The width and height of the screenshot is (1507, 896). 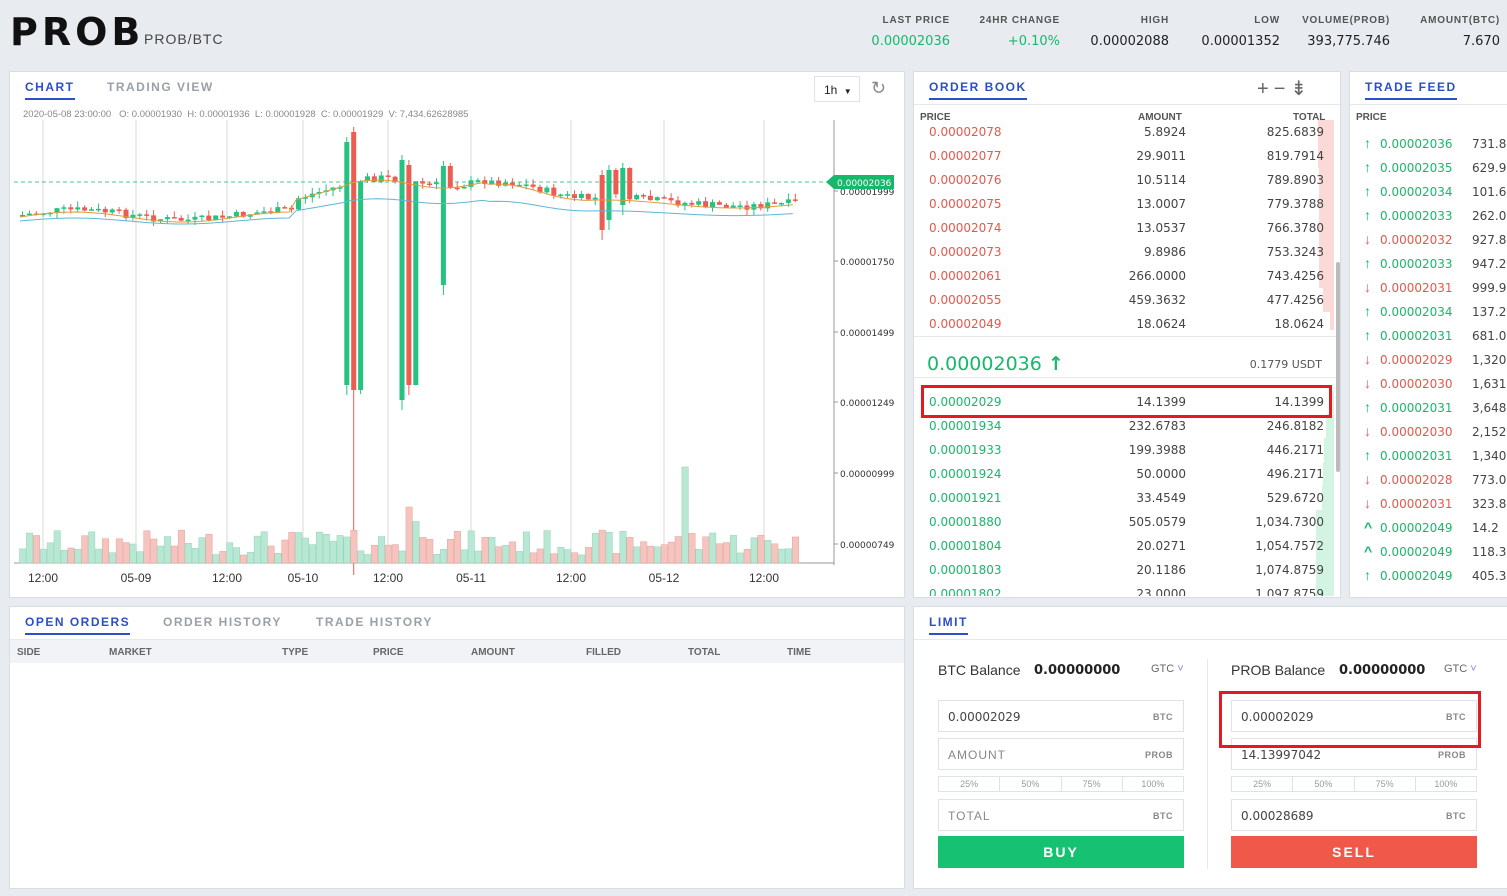 I want to click on sell-total-input: 0.00028689 BTC, so click(x=1354, y=815).